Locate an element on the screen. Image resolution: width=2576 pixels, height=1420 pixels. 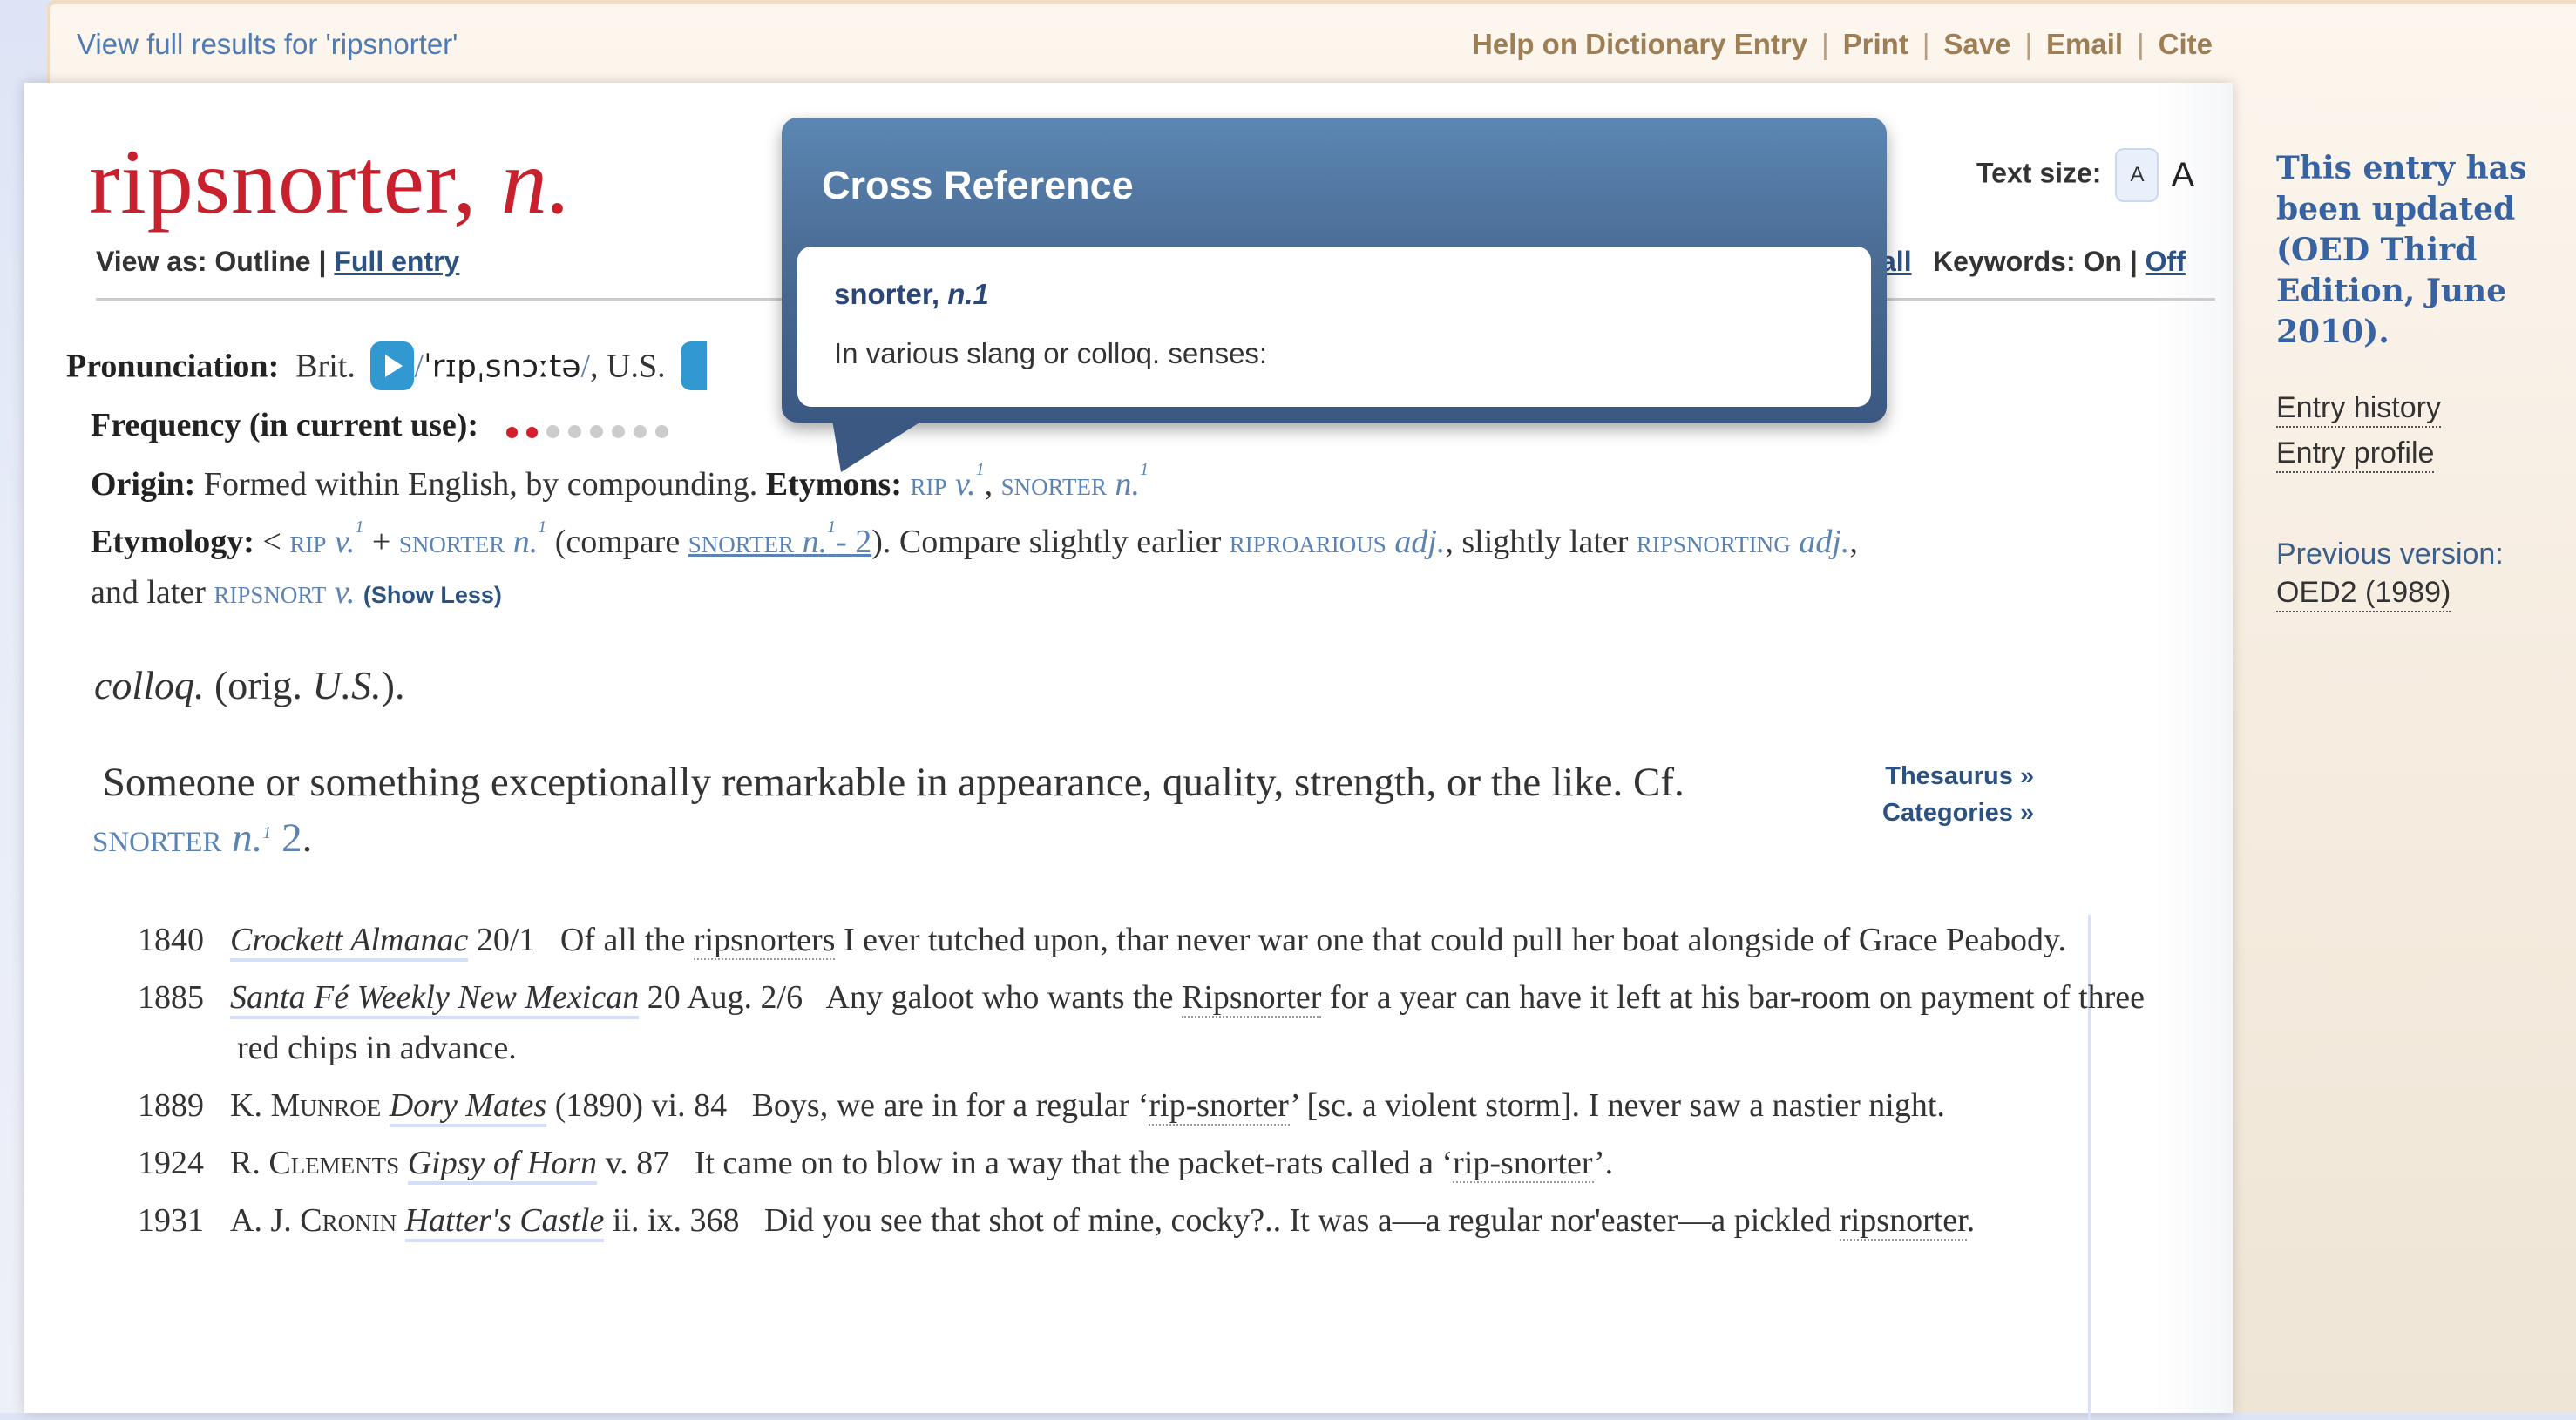
text-size-small-button: A is located at coordinates (2137, 175).